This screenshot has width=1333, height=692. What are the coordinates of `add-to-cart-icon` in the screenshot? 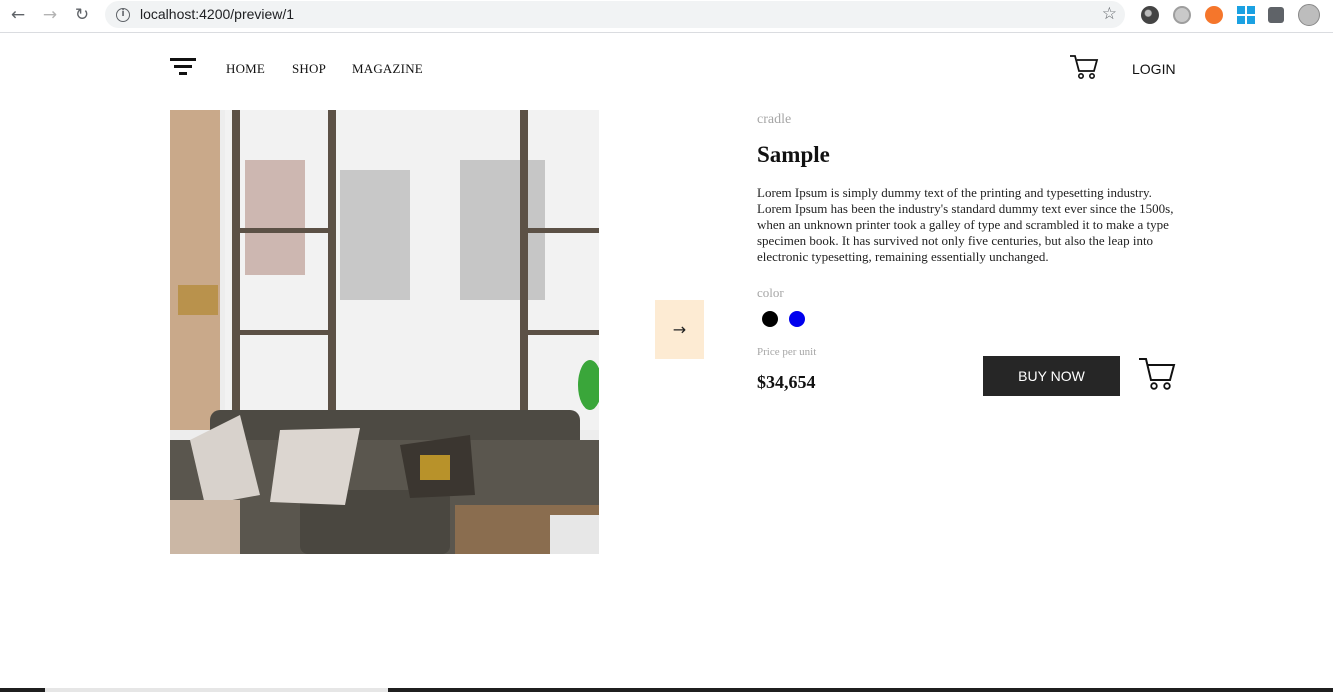 It's located at (1157, 374).